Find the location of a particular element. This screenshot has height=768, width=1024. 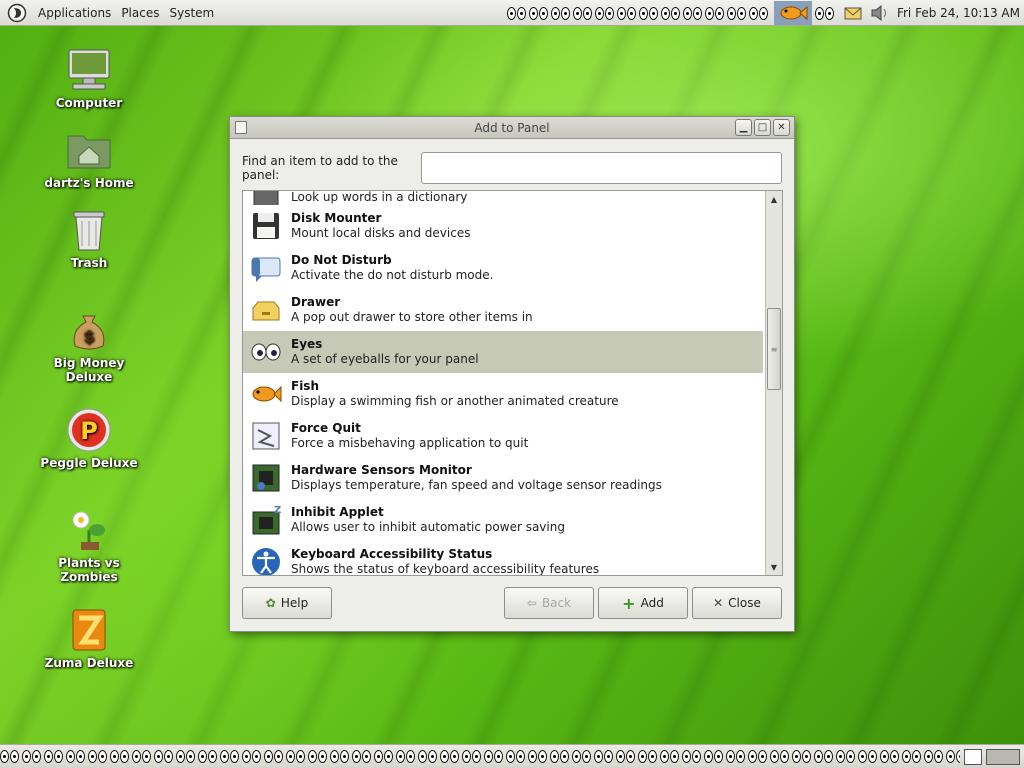

desktop-icon-trash: Trash is located at coordinates (89, 238).